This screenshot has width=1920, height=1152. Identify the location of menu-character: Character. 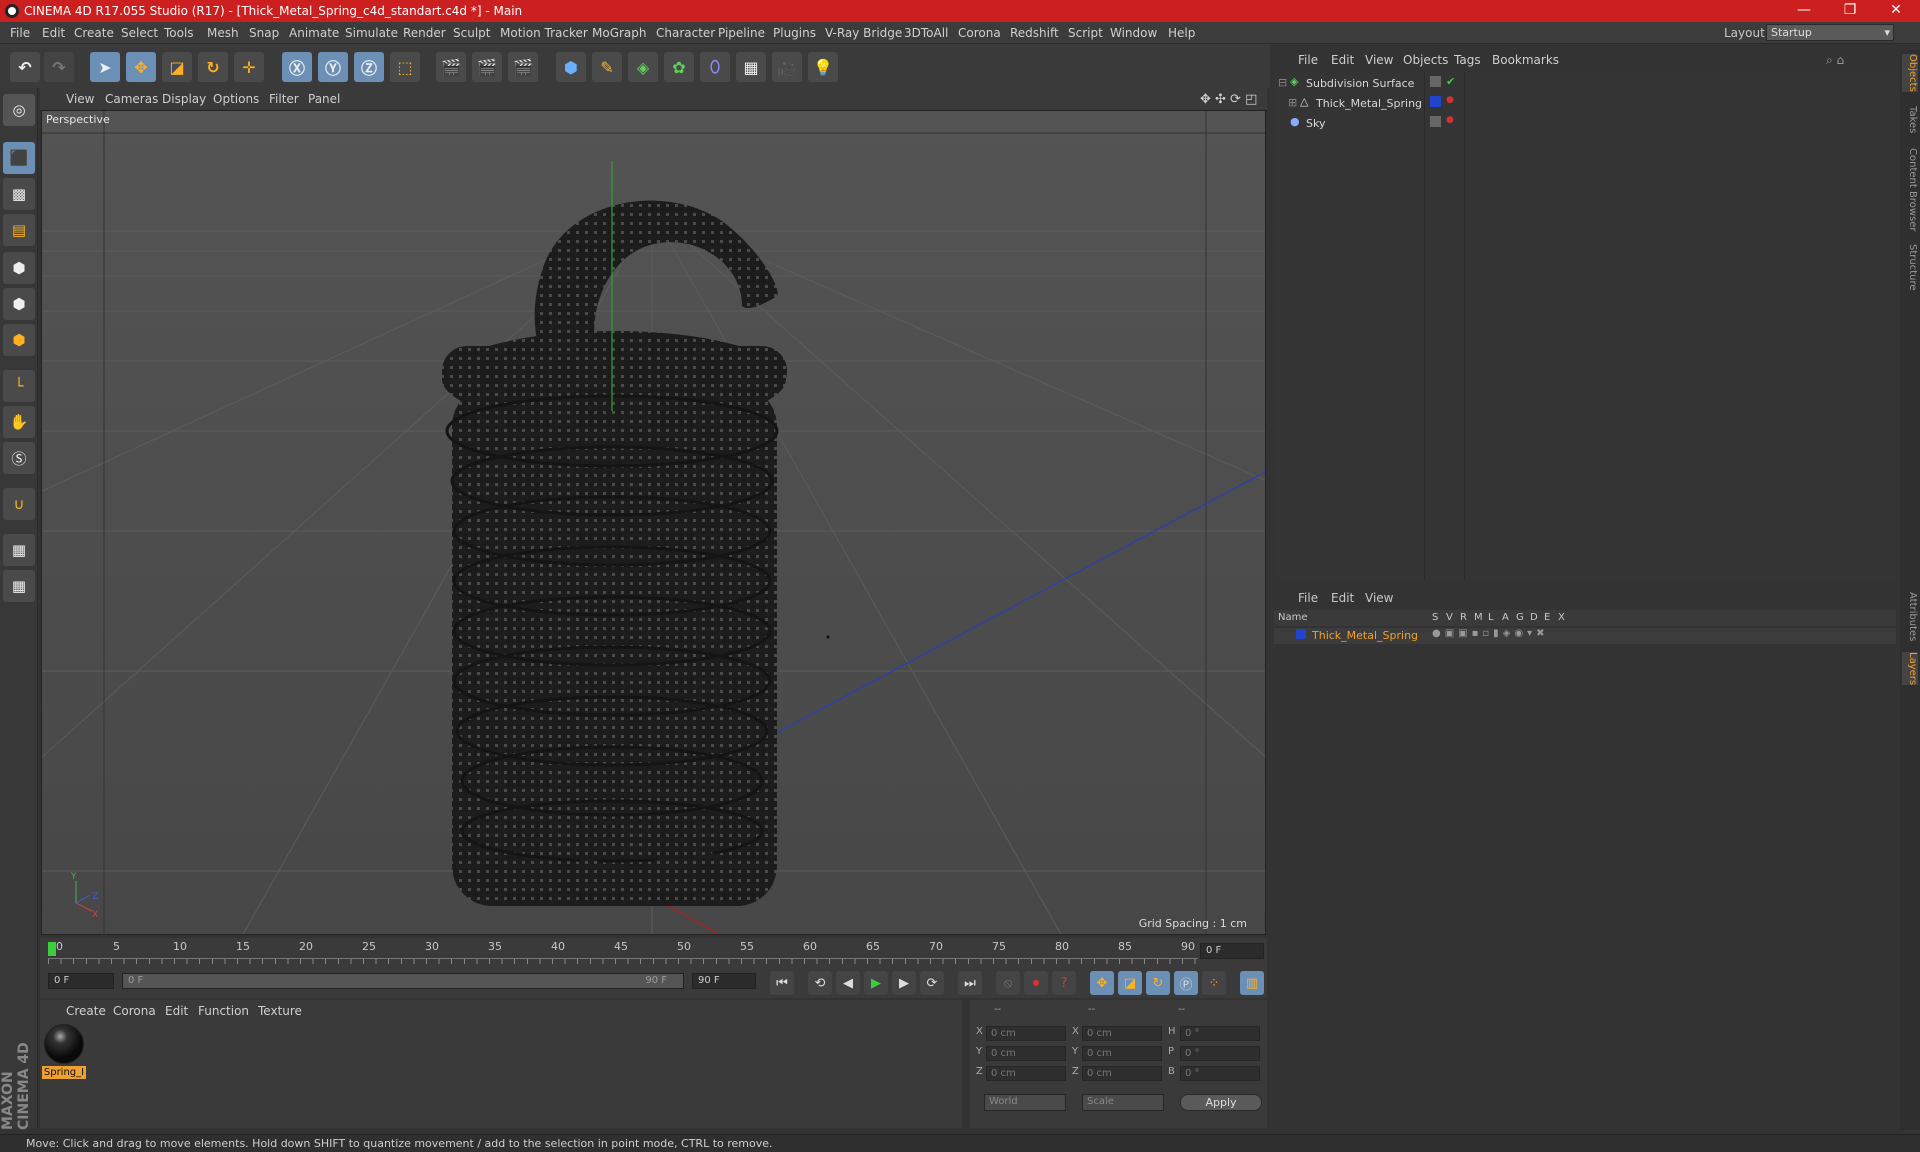
(685, 33).